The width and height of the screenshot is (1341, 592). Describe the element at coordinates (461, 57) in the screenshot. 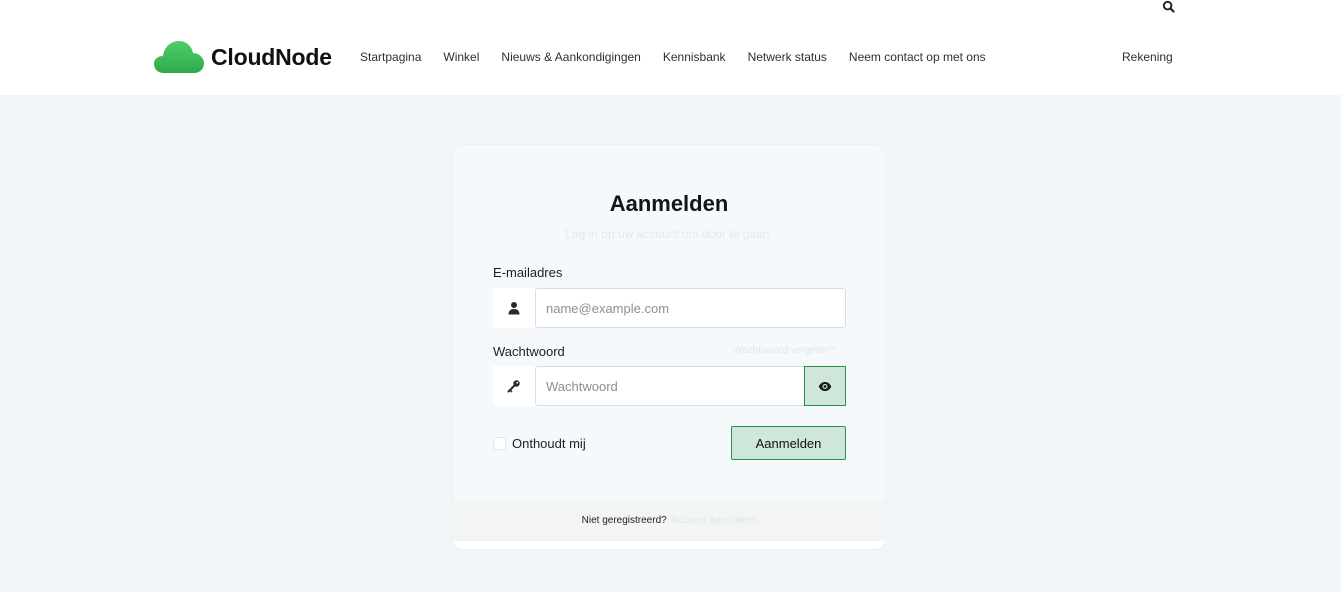

I see `nav-item-store: Winkel` at that location.